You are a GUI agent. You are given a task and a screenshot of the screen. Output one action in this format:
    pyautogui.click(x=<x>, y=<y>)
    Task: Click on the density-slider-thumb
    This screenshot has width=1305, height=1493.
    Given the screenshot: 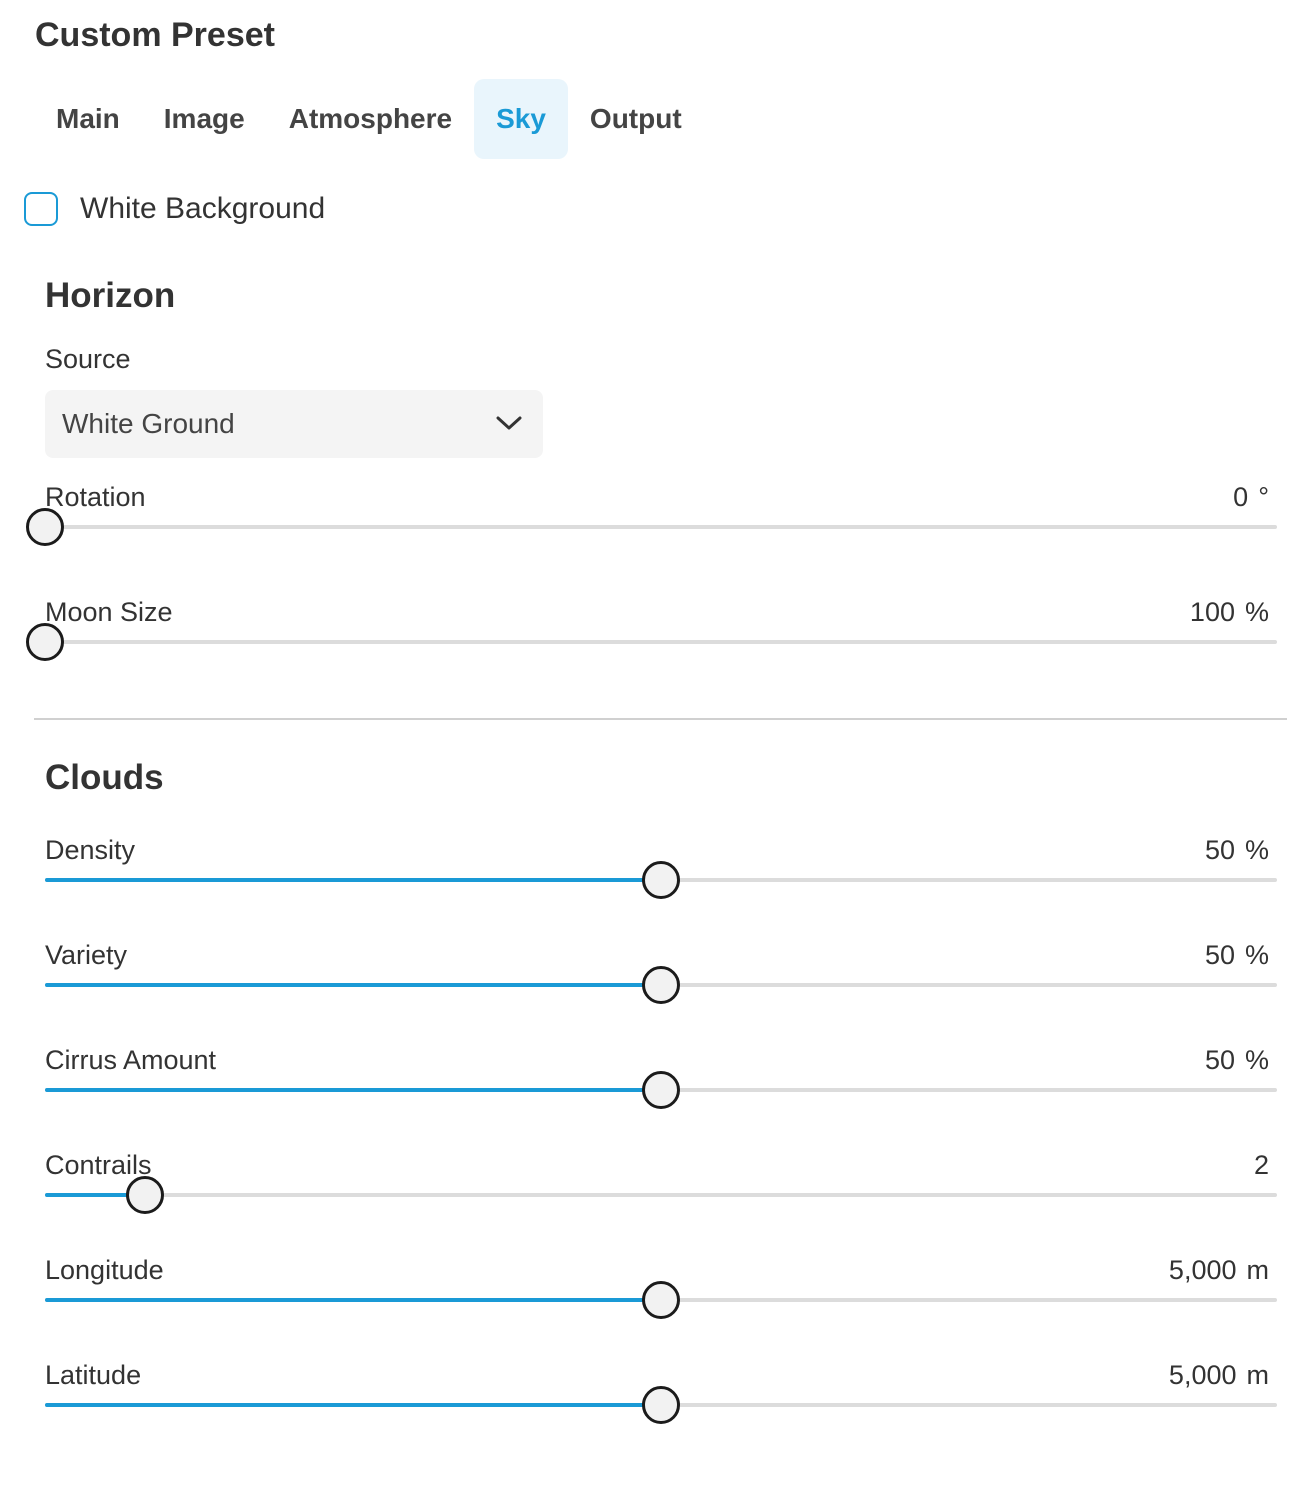 What is the action you would take?
    pyautogui.click(x=661, y=880)
    